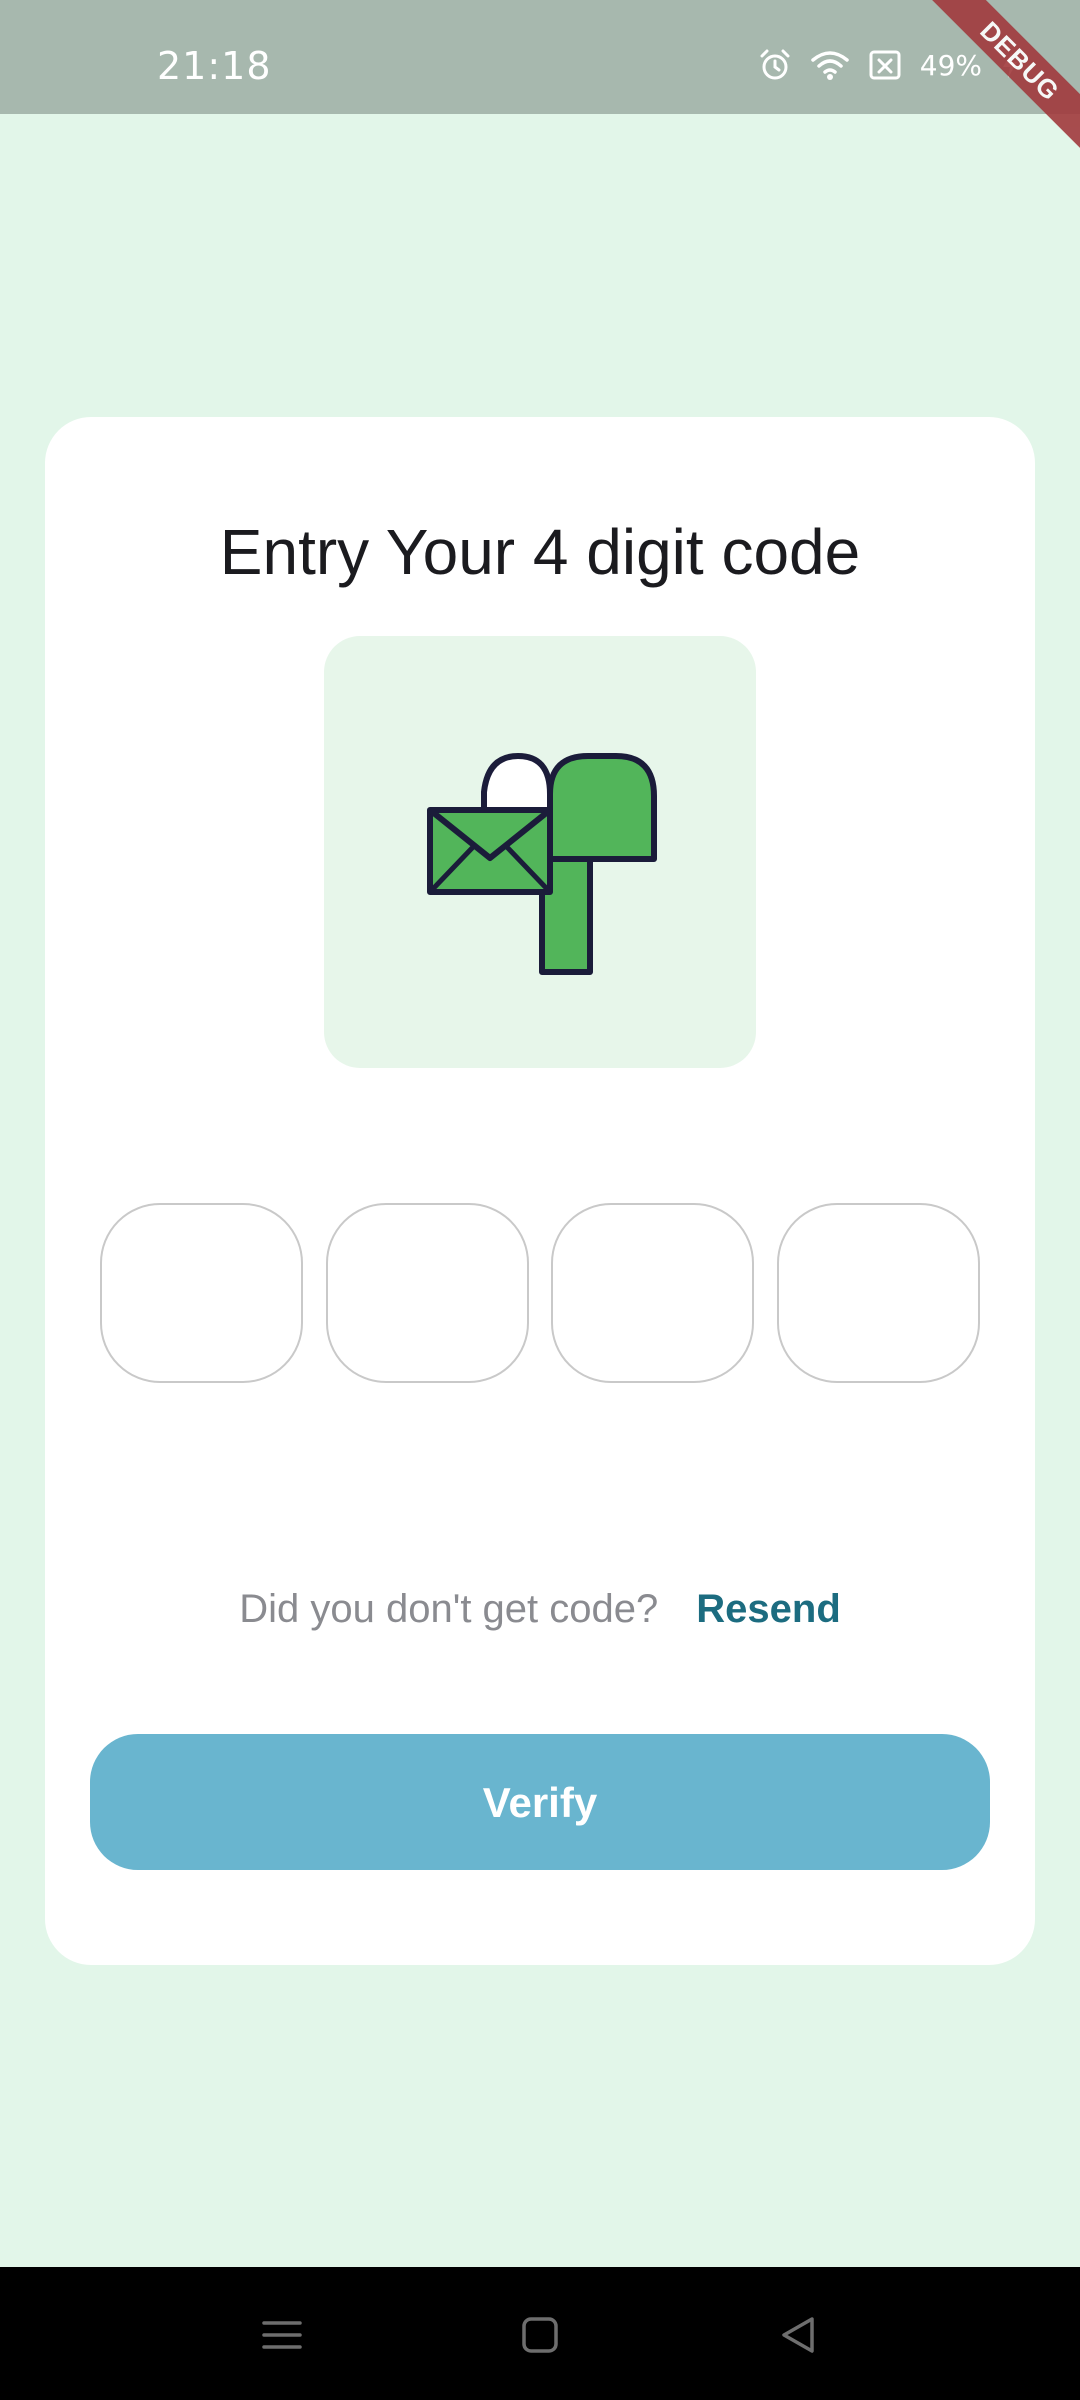  Describe the element at coordinates (540, 57) in the screenshot. I see `status-bar: 21:18 49%` at that location.